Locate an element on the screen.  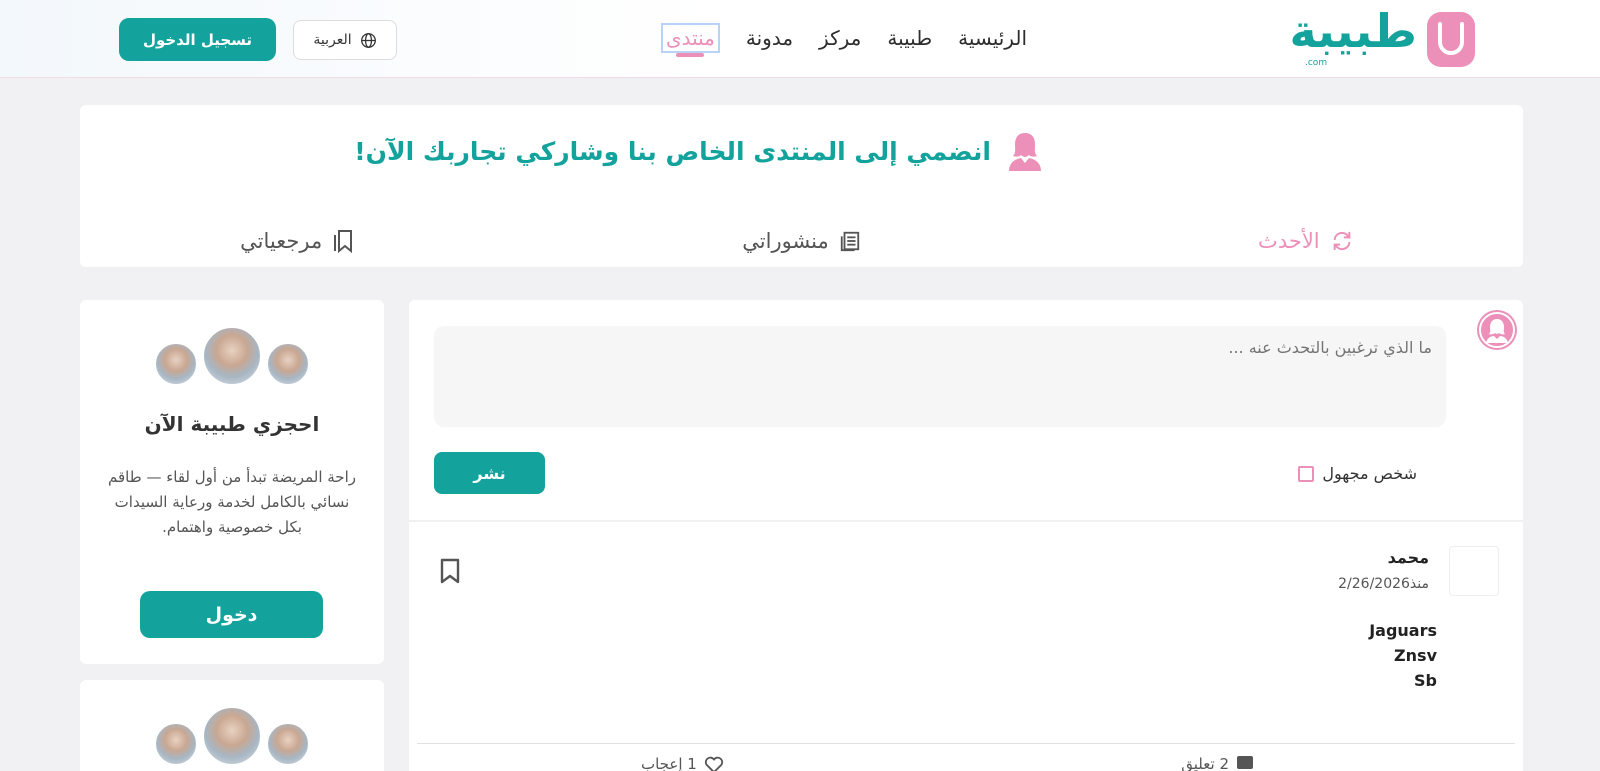
bookmark-icon is located at coordinates (343, 241).